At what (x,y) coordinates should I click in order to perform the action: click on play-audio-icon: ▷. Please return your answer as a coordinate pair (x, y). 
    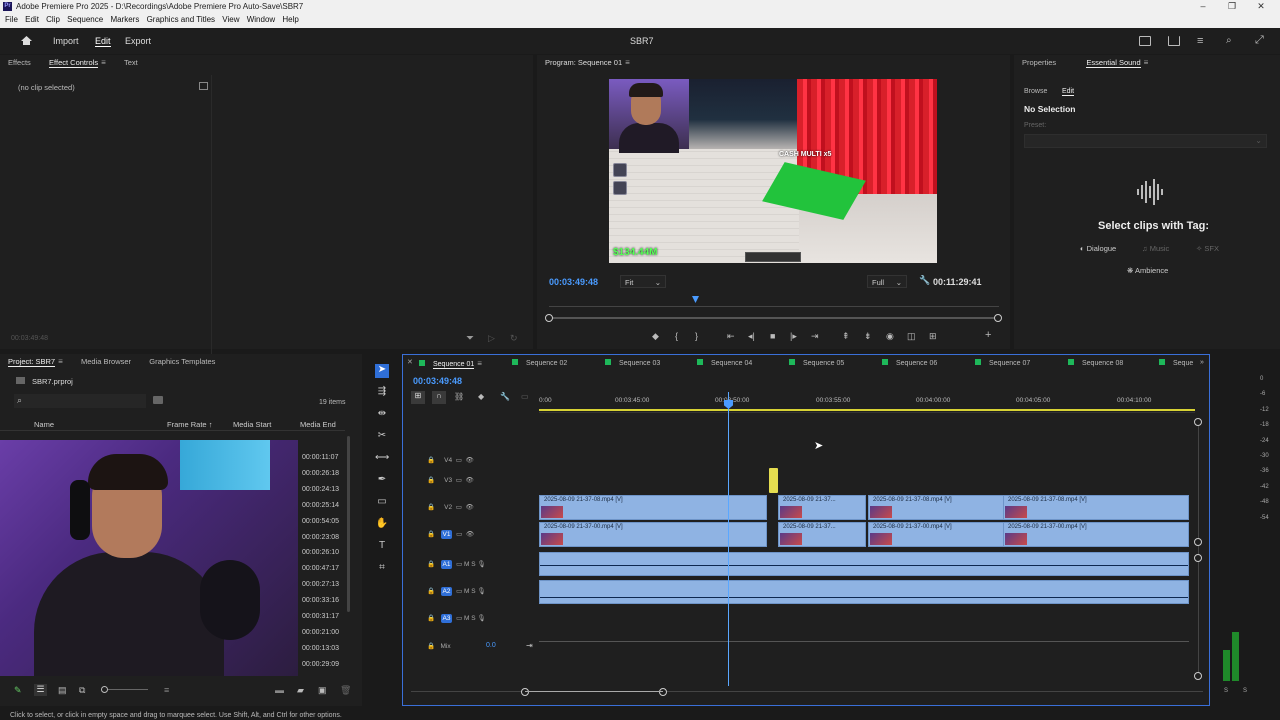
    Looking at the image, I should click on (491, 338).